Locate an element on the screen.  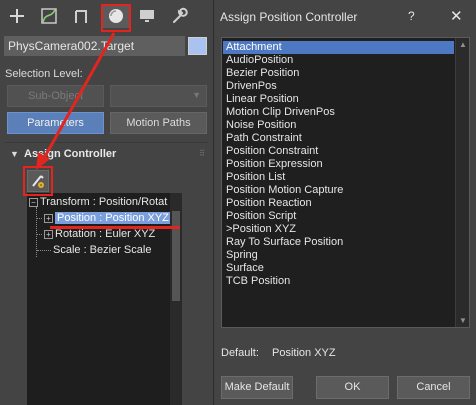
controller-list-item: Position Script is located at coordinates (338, 216).